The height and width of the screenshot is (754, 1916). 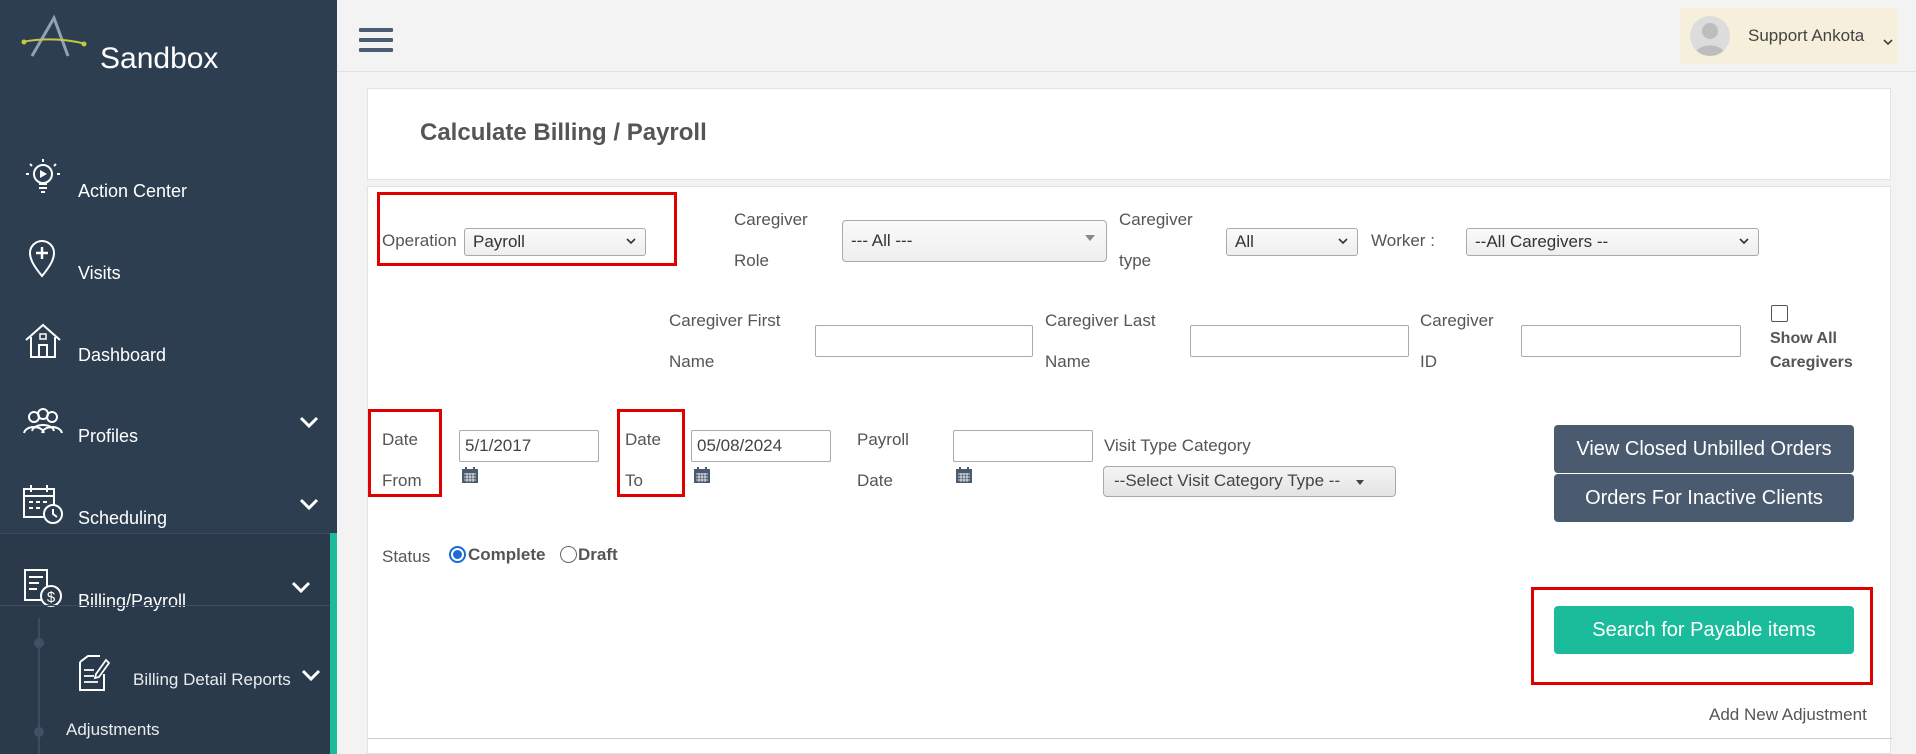 I want to click on caregiver-last-name-input, so click(x=1299, y=341).